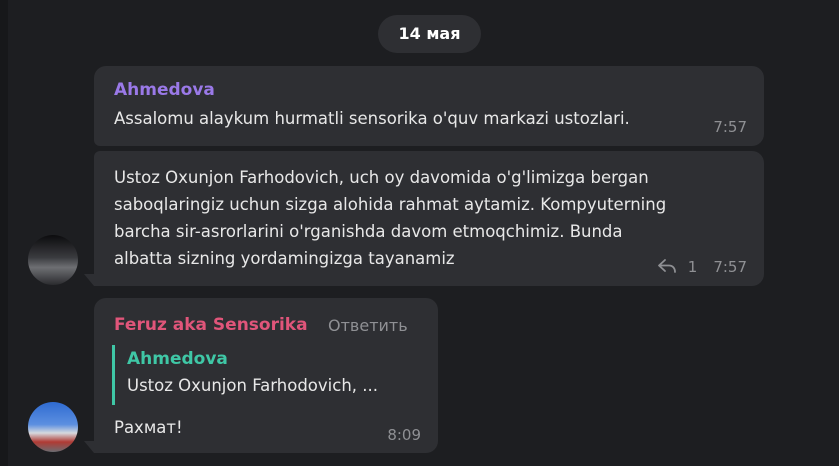 The height and width of the screenshot is (466, 839). I want to click on reply-button: Ответить, so click(368, 325).